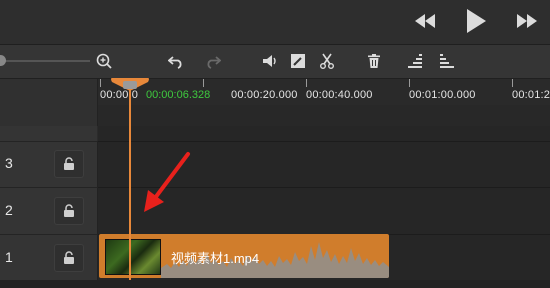  I want to click on play-icon, so click(476, 21).